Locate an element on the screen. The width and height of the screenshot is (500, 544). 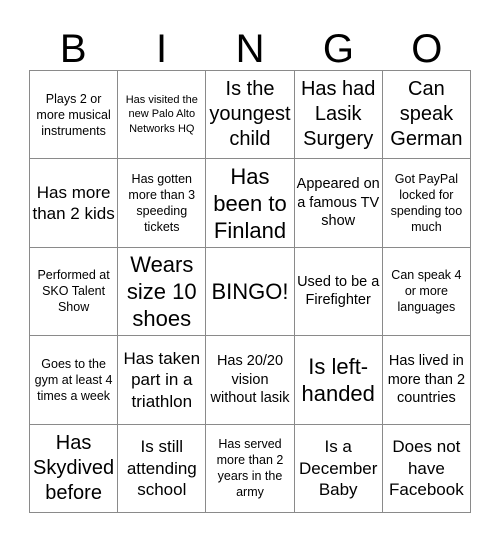
bingo-cell-label: Performed at SKO Talent Show is located at coordinates (73, 291).